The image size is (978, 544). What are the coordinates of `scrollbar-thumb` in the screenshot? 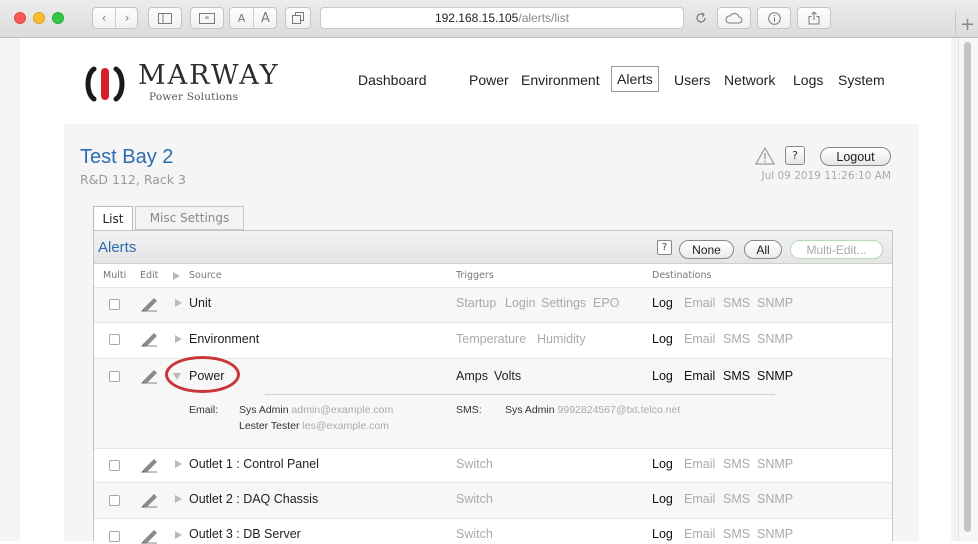 It's located at (967, 287).